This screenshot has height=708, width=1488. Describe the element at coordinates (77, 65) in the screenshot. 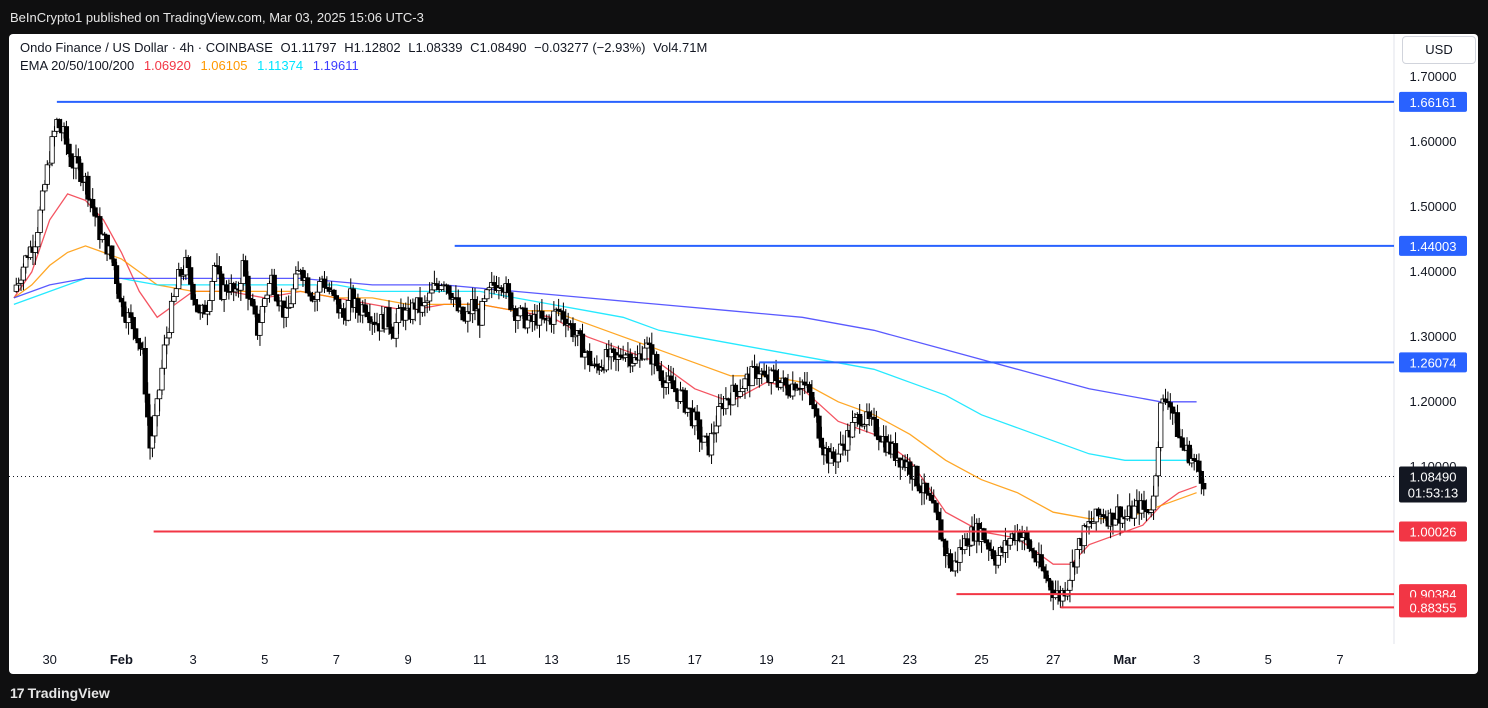

I see `ema-label: EMA 20/50/100/200` at that location.